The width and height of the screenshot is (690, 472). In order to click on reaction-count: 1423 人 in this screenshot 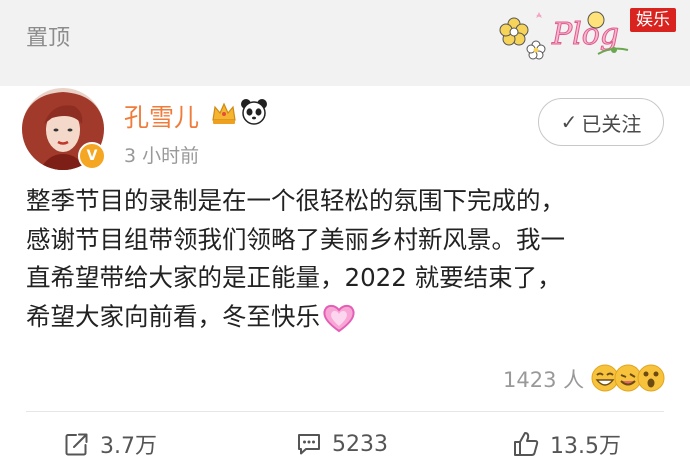, I will do `click(543, 379)`.